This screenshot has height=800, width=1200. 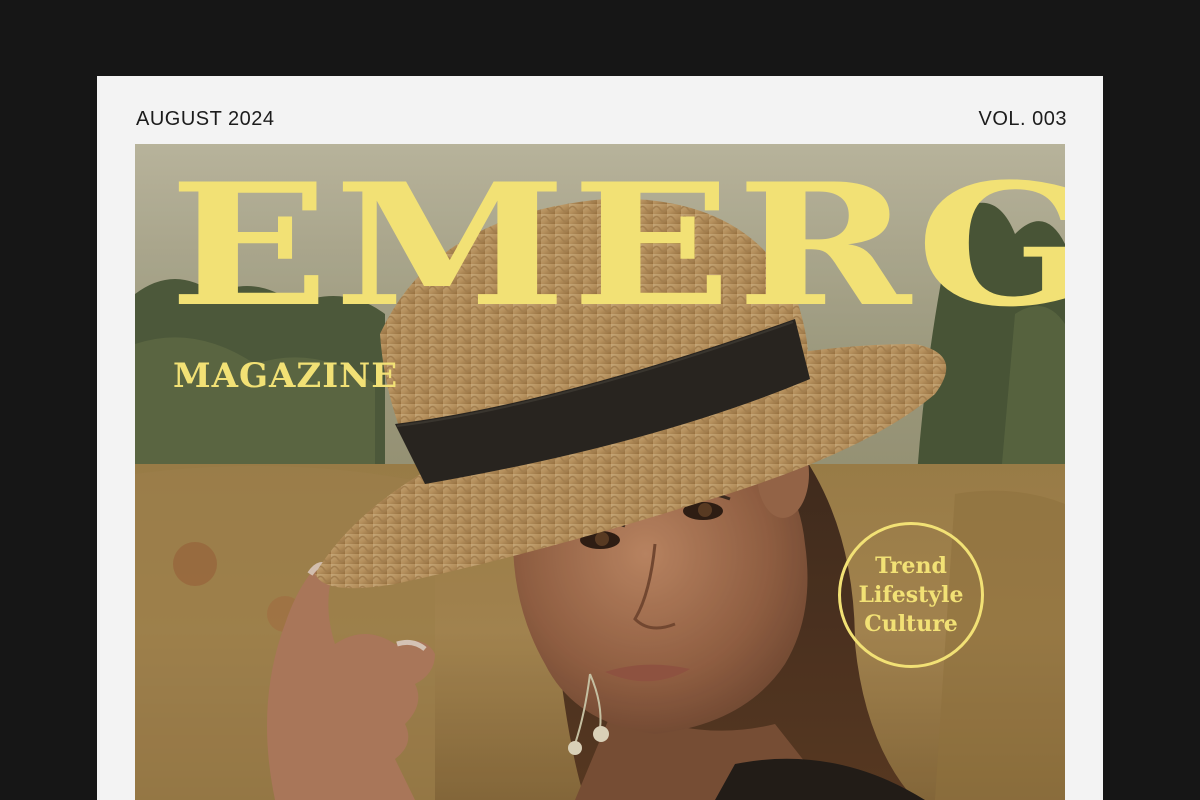 What do you see at coordinates (911, 623) in the screenshot?
I see `seal-line-culture: Culture` at bounding box center [911, 623].